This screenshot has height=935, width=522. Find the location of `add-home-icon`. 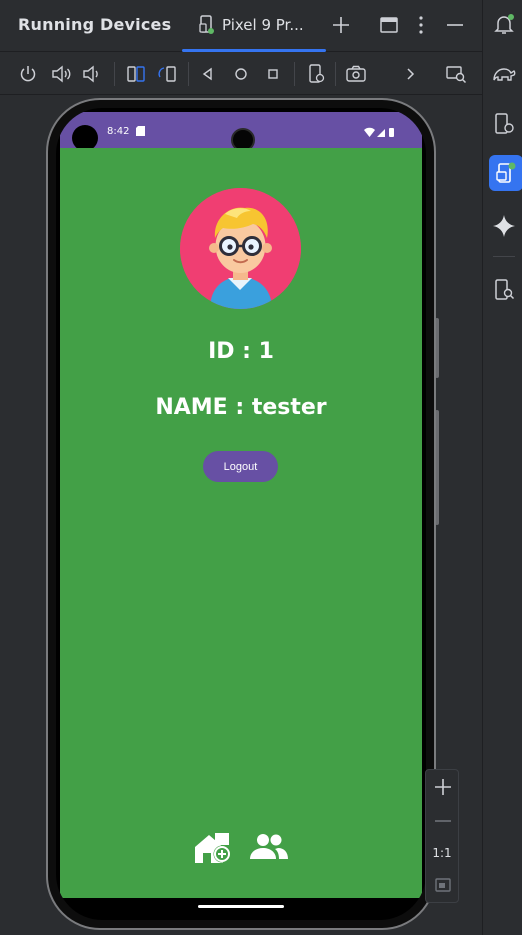

add-home-icon is located at coordinates (213, 847).